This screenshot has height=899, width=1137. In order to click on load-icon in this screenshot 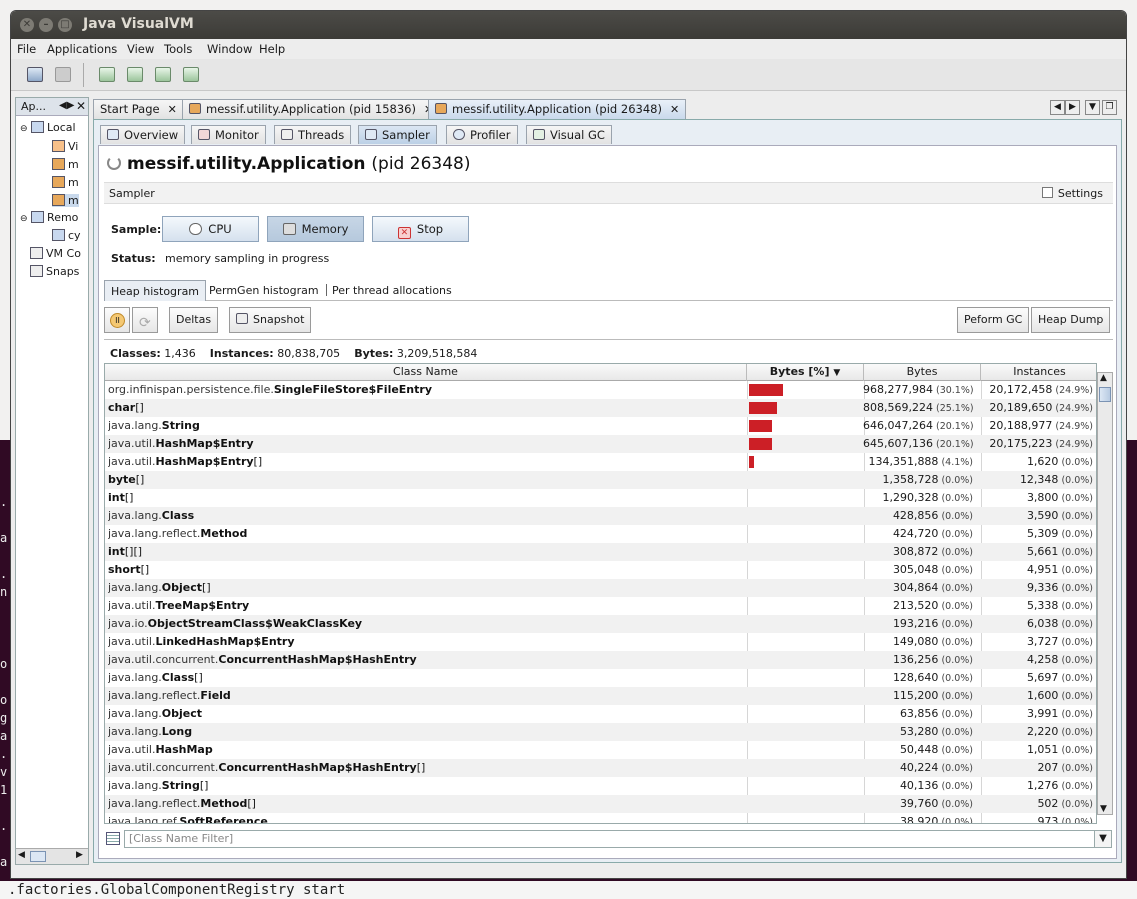, I will do `click(35, 74)`.